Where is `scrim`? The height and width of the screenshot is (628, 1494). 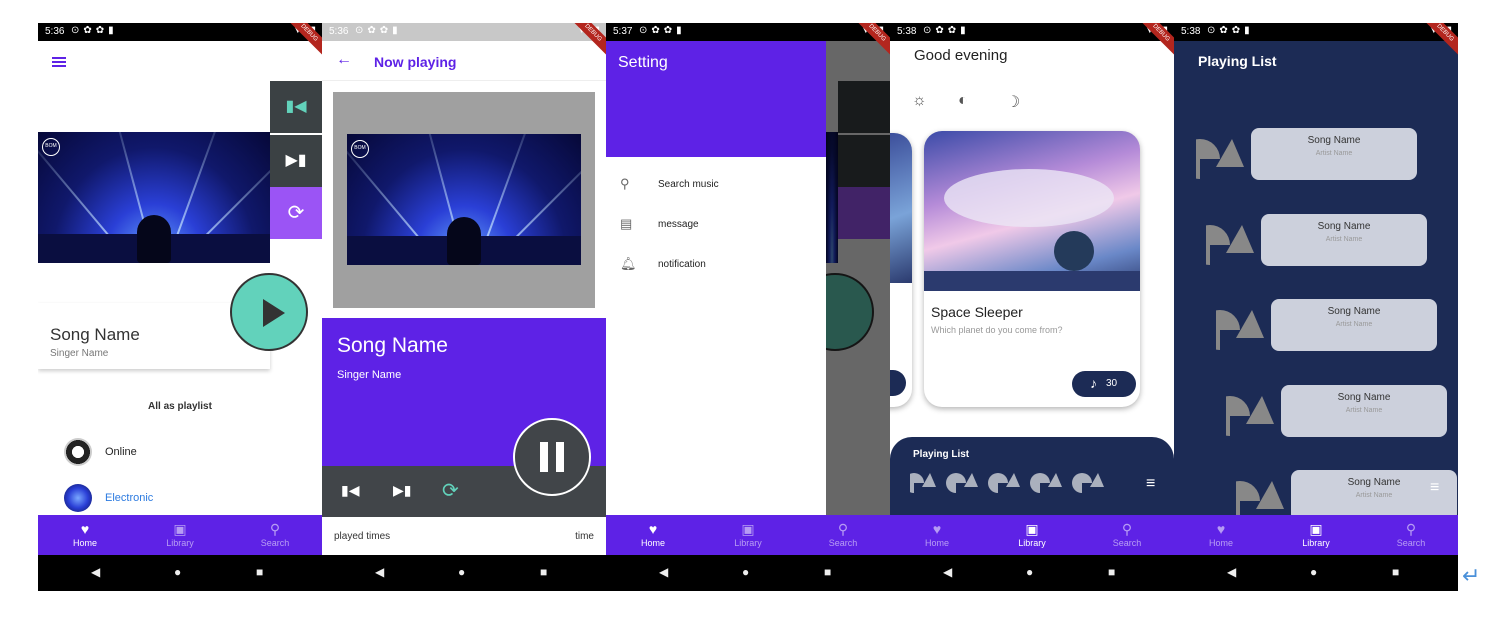
scrim is located at coordinates (858, 278).